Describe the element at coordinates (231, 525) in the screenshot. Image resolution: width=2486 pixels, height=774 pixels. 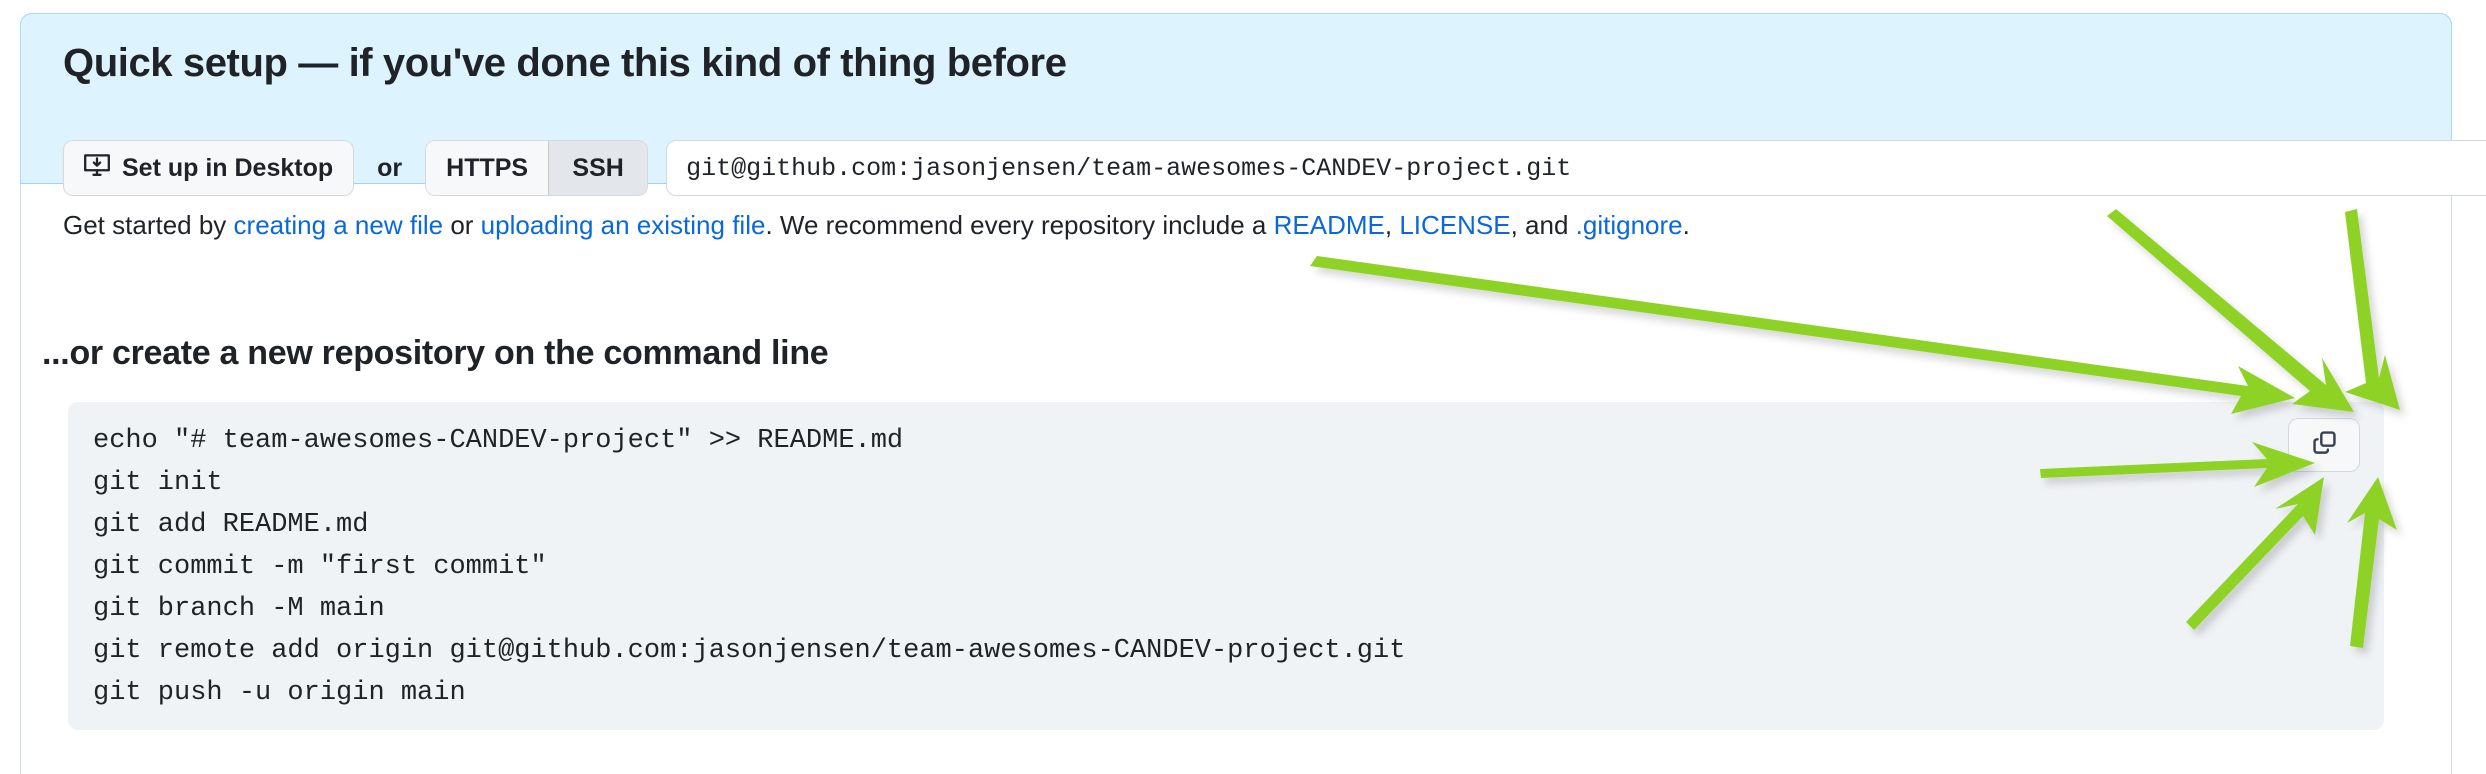
I see `code-line: git add README.md` at that location.